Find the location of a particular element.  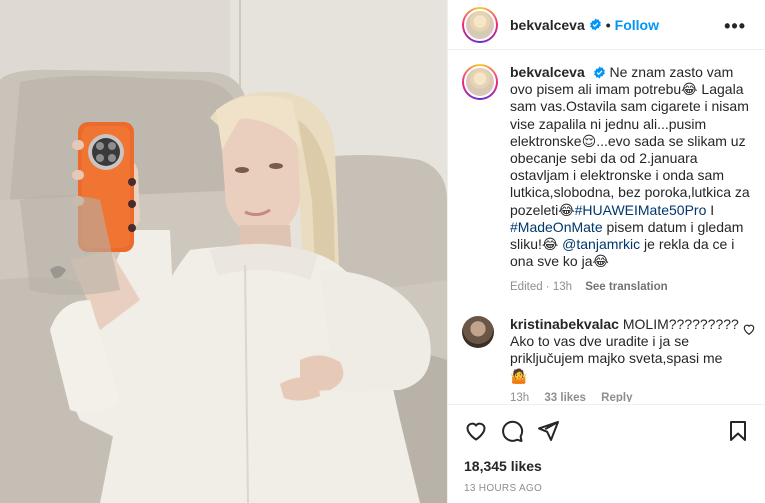

more-options-icon: ••• is located at coordinates (735, 26).